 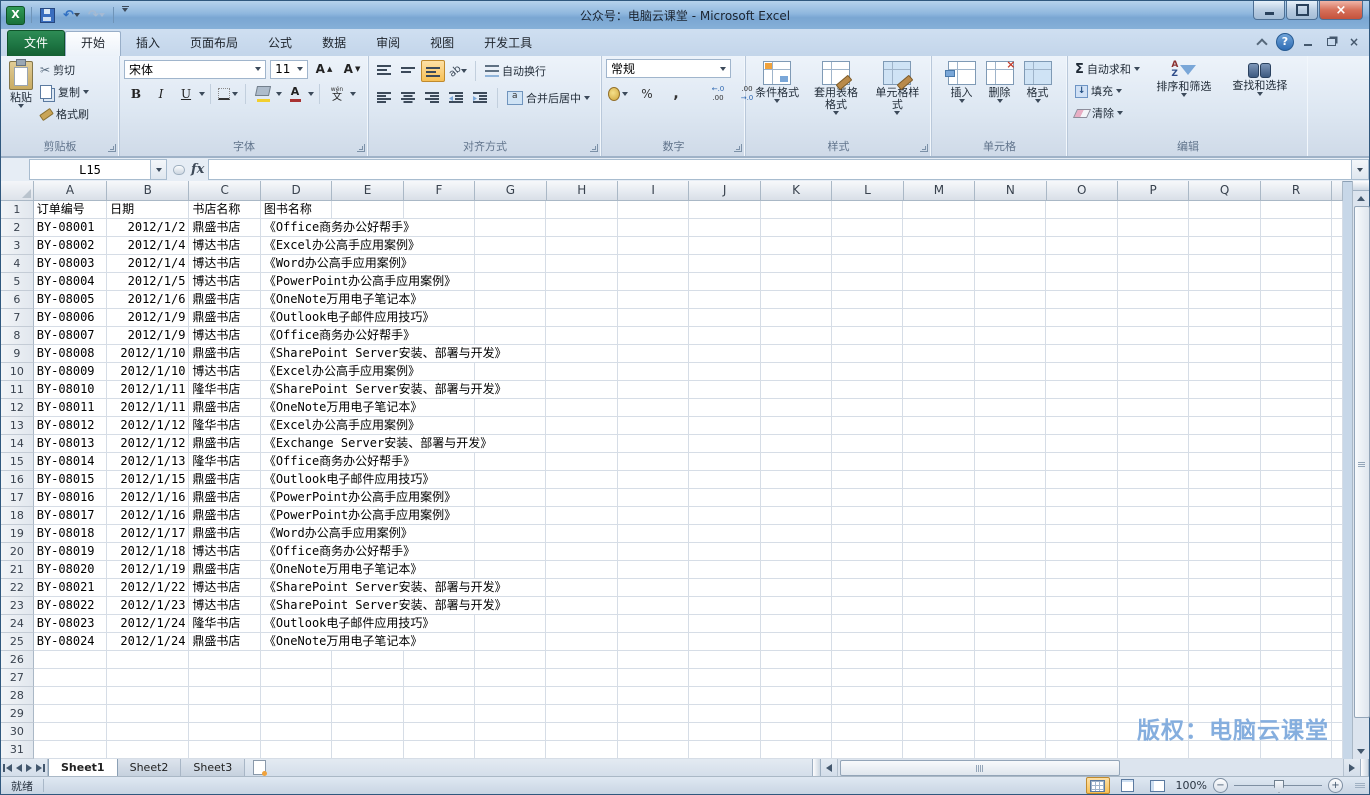 What do you see at coordinates (868, 624) in the screenshot?
I see `cell-L24` at bounding box center [868, 624].